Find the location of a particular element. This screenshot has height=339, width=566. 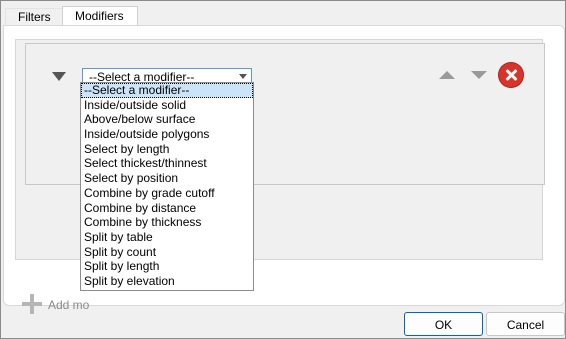

plus-icon is located at coordinates (32, 304).